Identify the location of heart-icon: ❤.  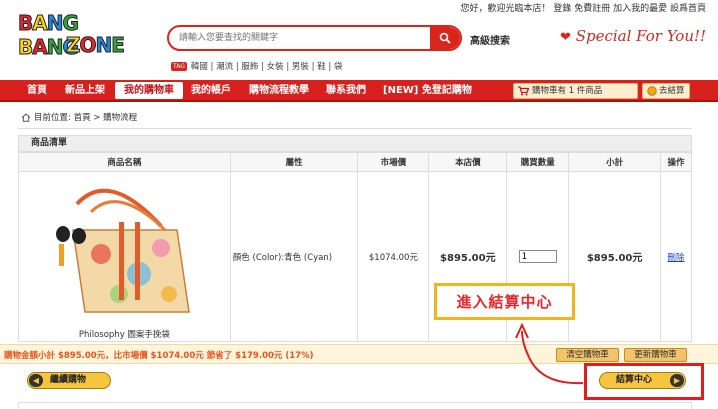
(565, 37).